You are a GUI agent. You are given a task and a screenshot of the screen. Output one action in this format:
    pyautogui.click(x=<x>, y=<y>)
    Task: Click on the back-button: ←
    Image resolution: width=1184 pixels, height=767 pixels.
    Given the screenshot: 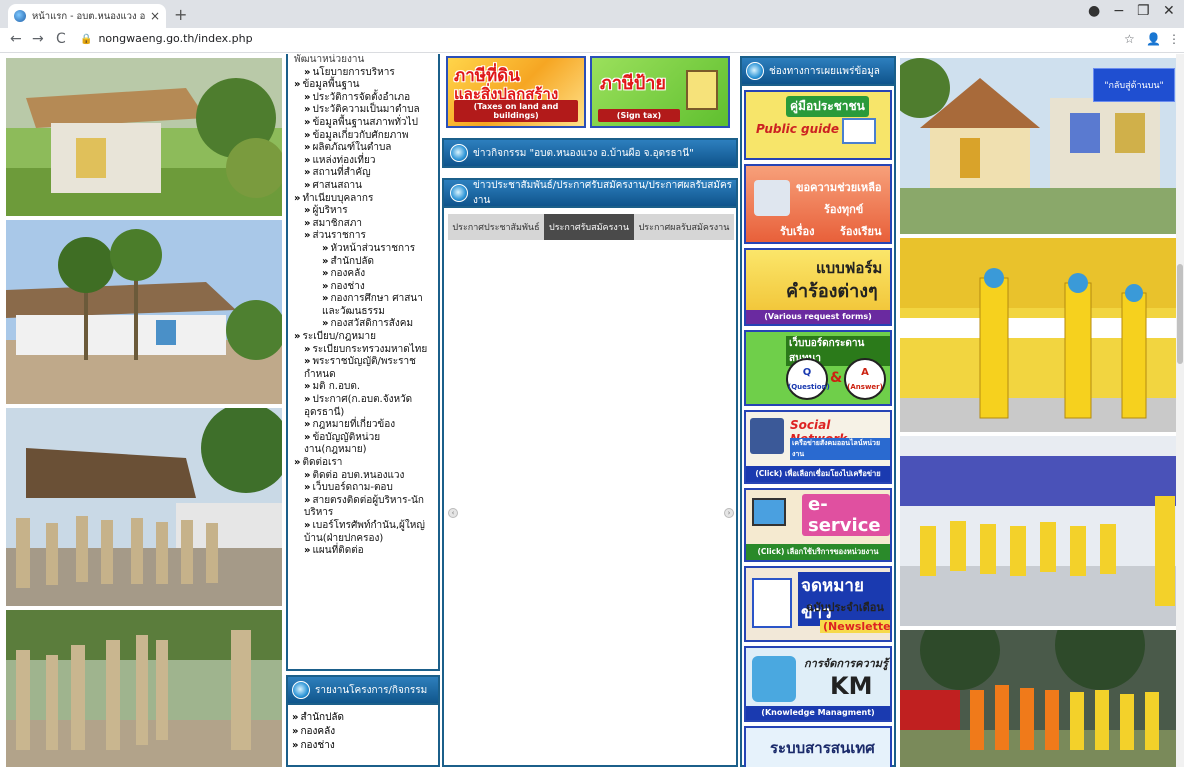 What is the action you would take?
    pyautogui.click(x=16, y=39)
    